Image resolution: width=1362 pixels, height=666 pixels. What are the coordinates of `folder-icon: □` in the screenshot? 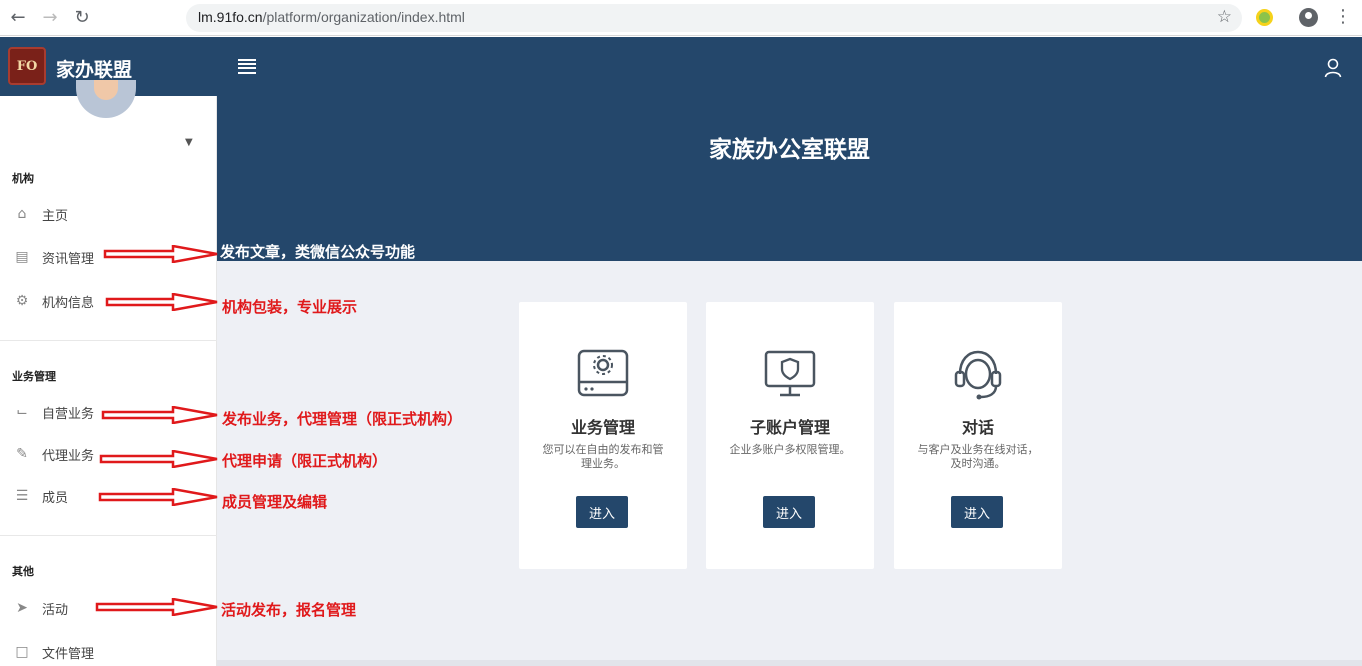 It's located at (22, 652).